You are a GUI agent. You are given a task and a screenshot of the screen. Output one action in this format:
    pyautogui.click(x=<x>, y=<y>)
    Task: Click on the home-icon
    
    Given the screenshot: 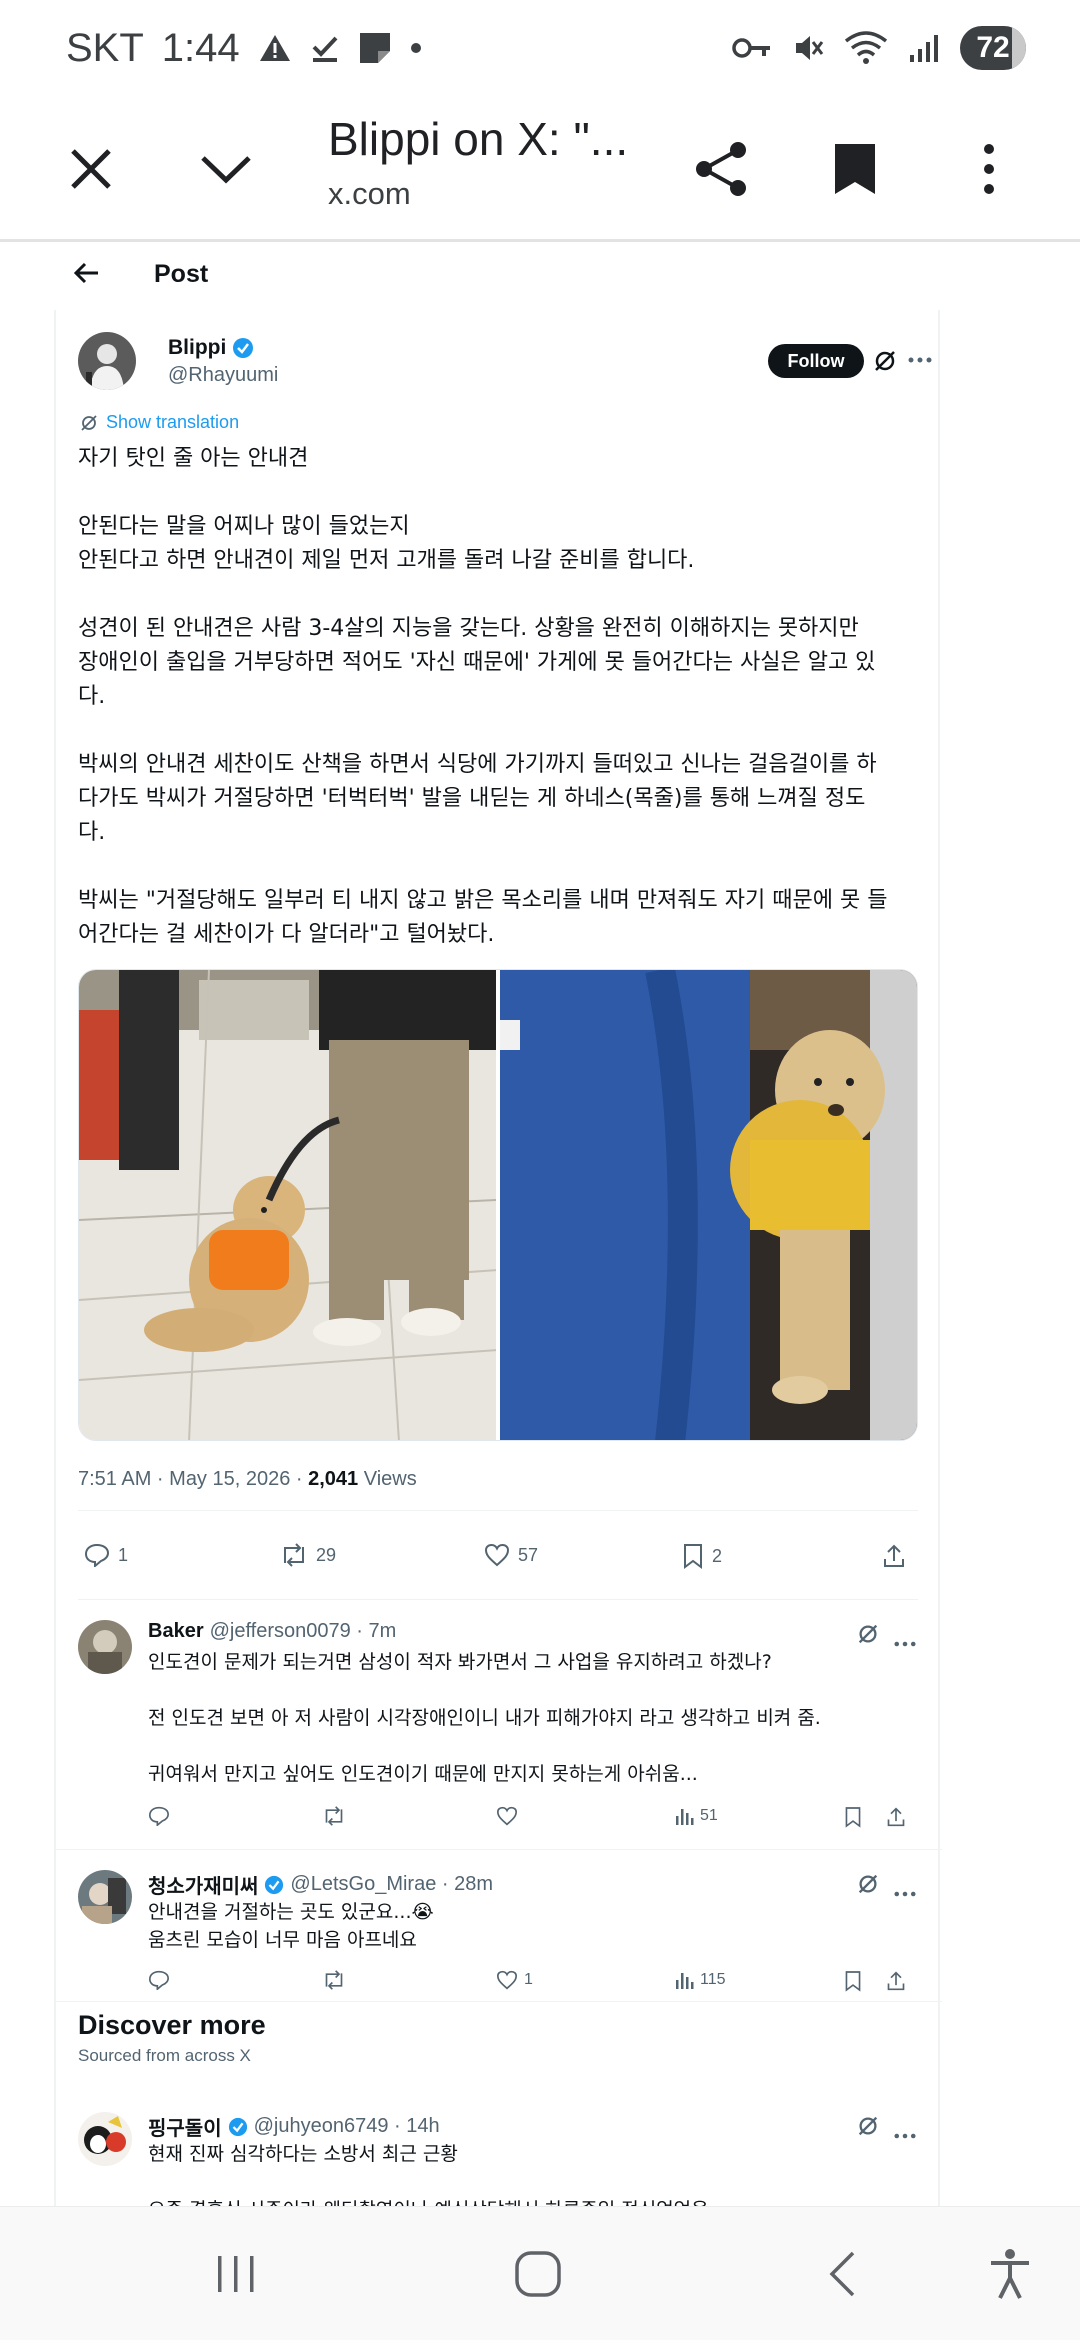 What is the action you would take?
    pyautogui.click(x=538, y=2274)
    